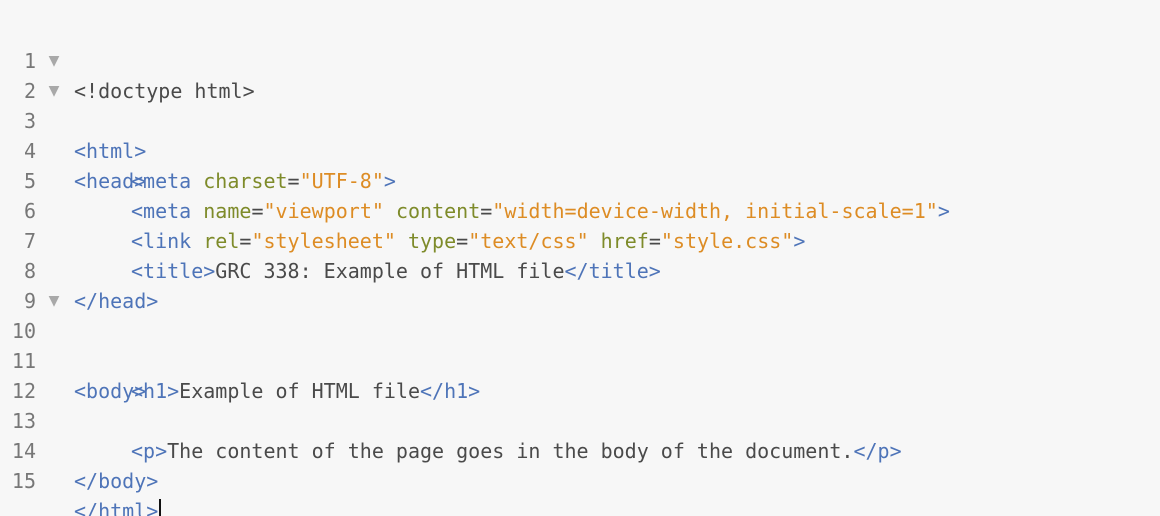  Describe the element at coordinates (23, 481) in the screenshot. I see `line-number: 15` at that location.